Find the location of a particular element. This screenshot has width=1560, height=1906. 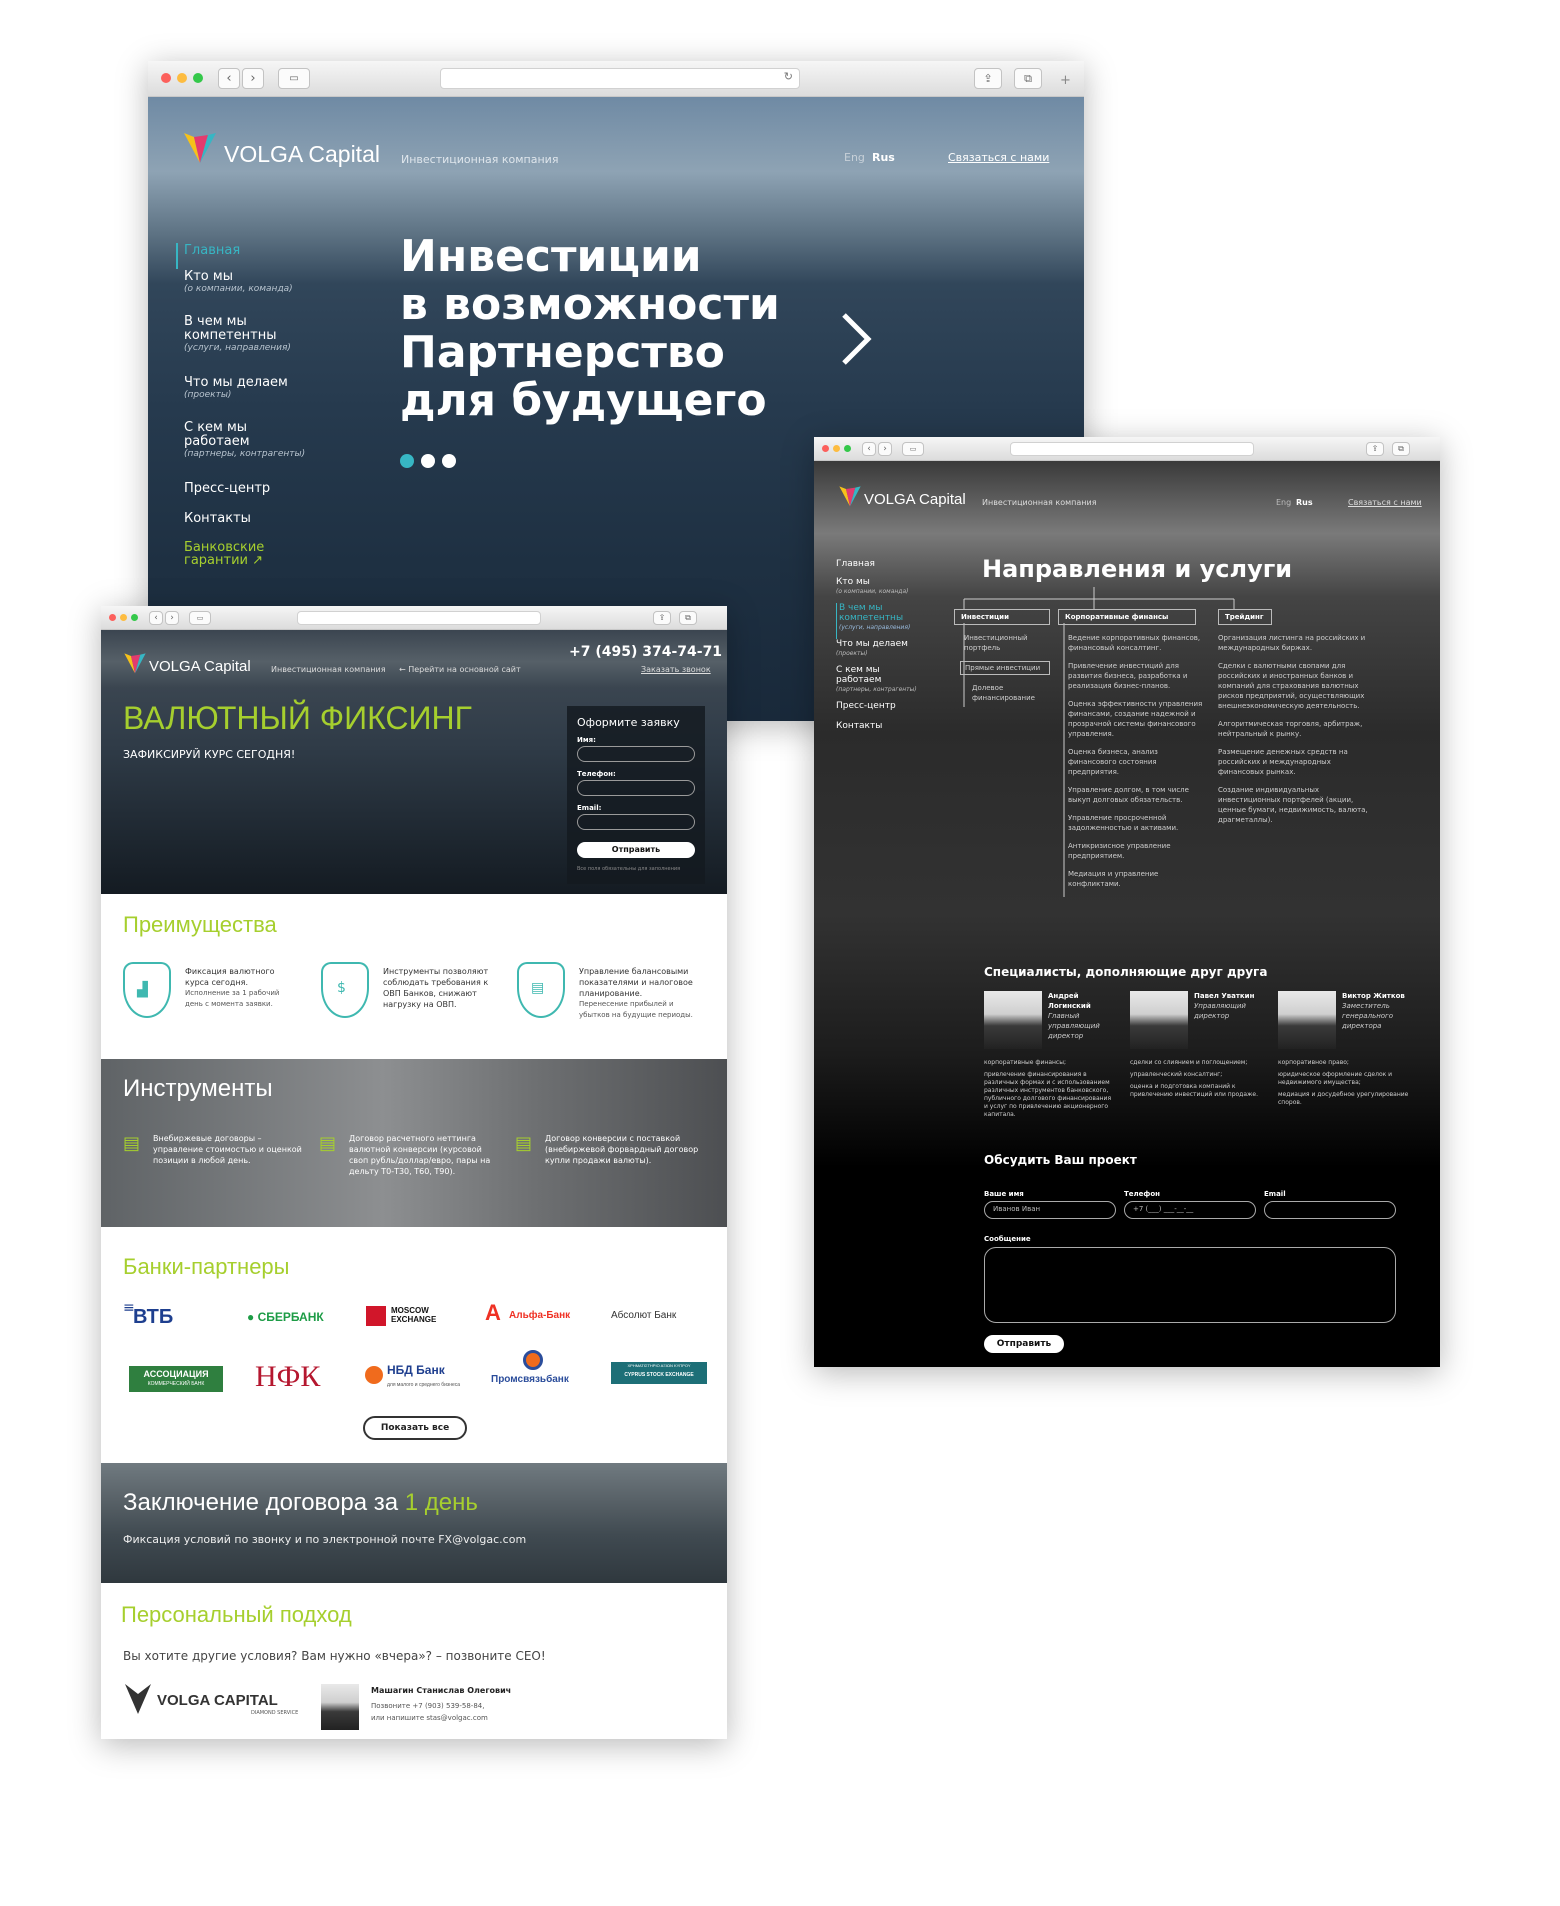

promsvyazbank-logo: Промсвязьбанк is located at coordinates (530, 1379).